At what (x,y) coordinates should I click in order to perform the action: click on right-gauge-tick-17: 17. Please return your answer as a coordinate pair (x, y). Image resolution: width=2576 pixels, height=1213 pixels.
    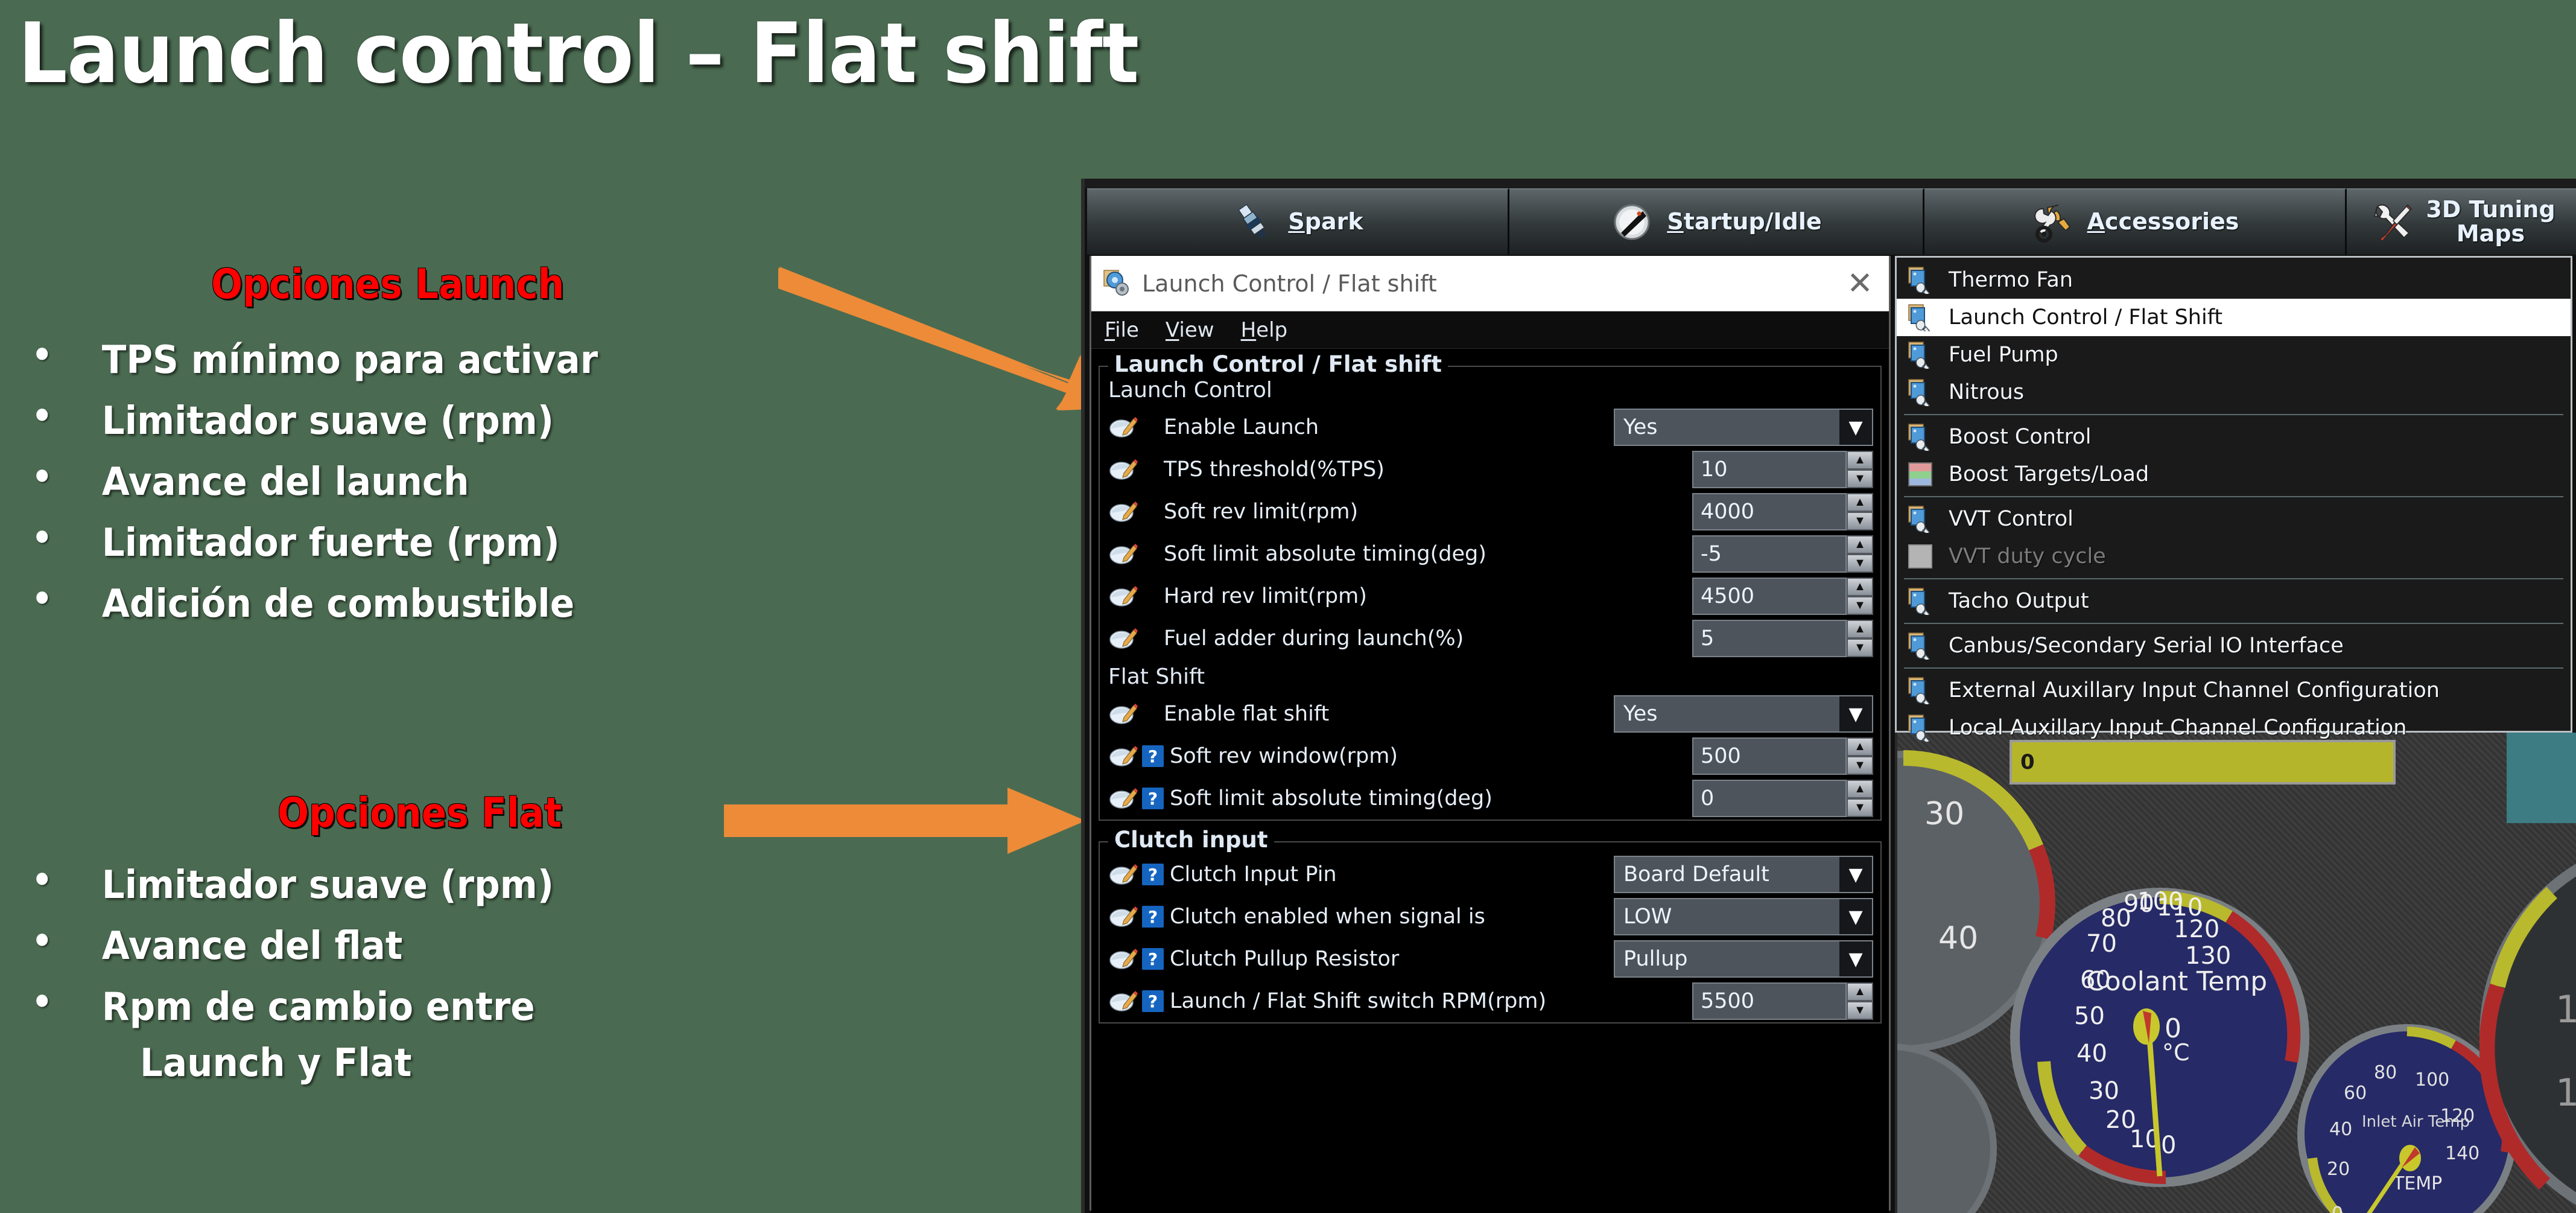
    Looking at the image, I should click on (2565, 1093).